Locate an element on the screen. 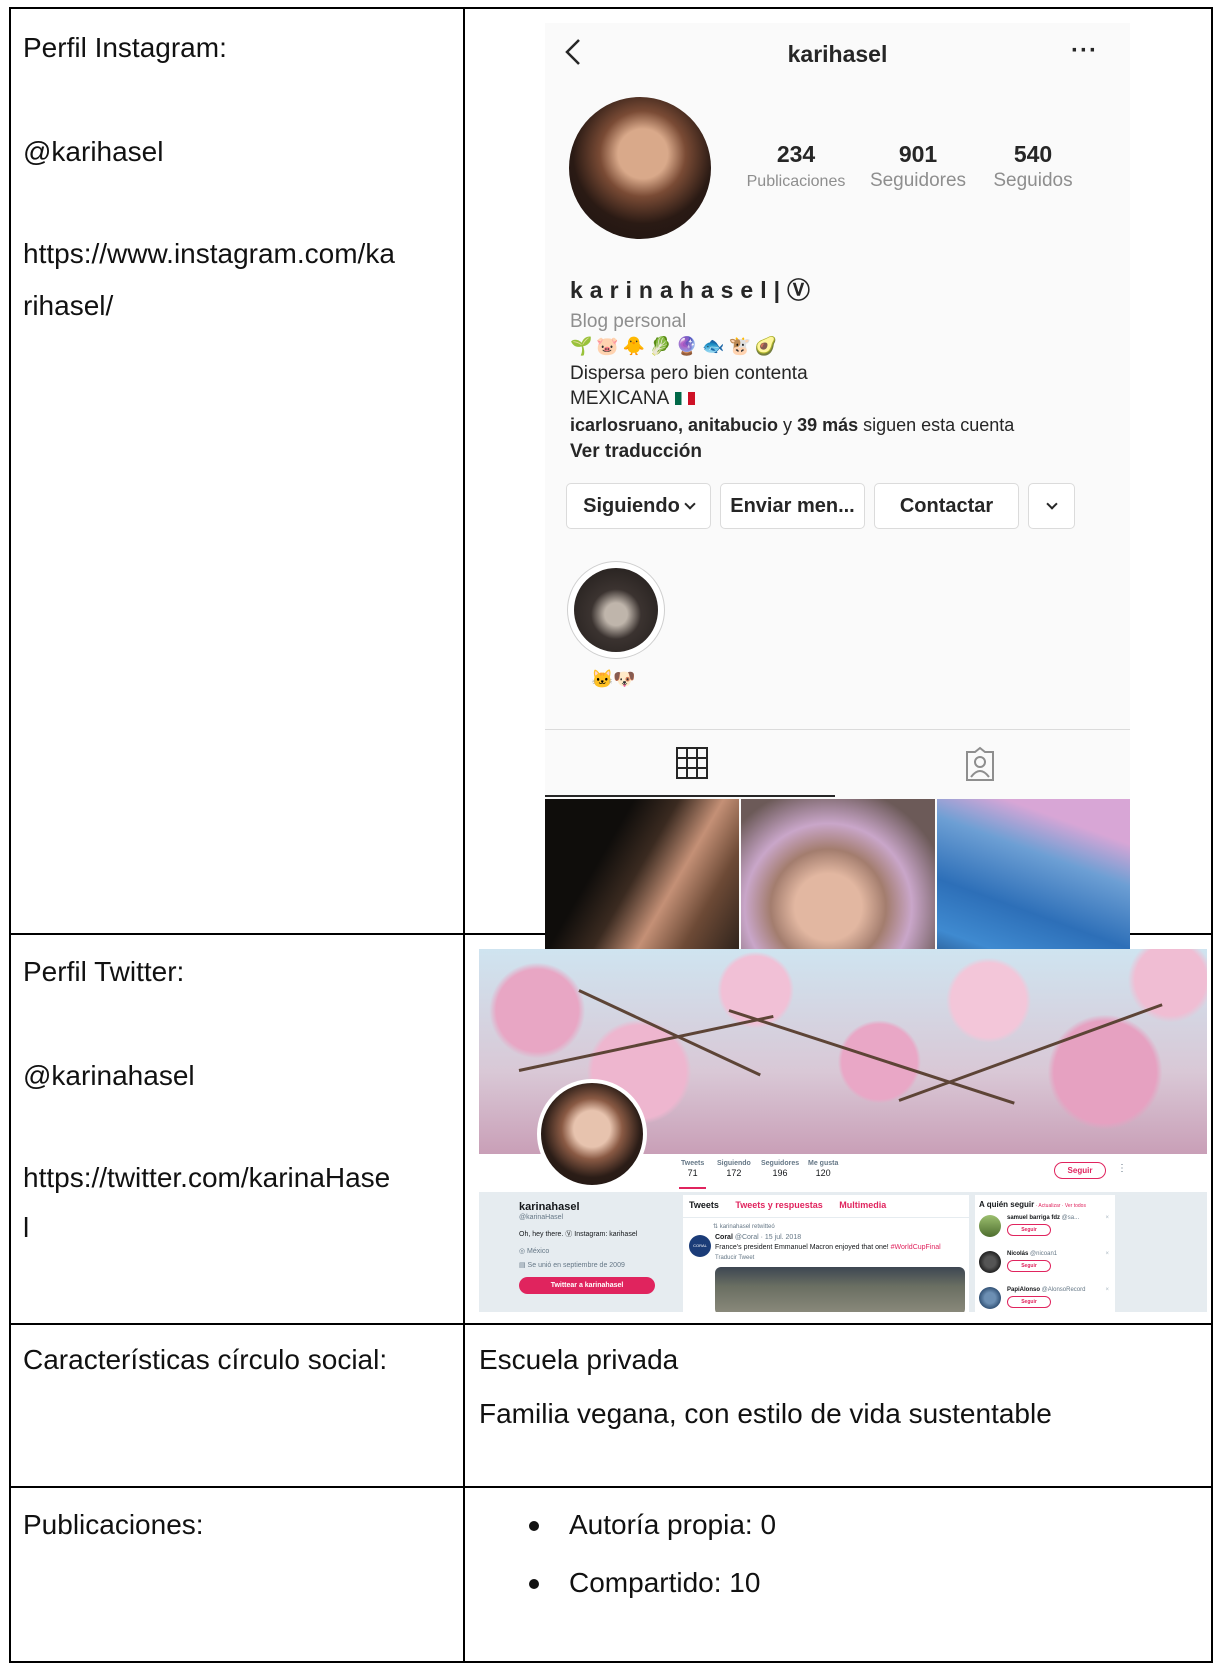 The width and height of the screenshot is (1213, 1663). tweets-label: Tweets is located at coordinates (693, 1163).